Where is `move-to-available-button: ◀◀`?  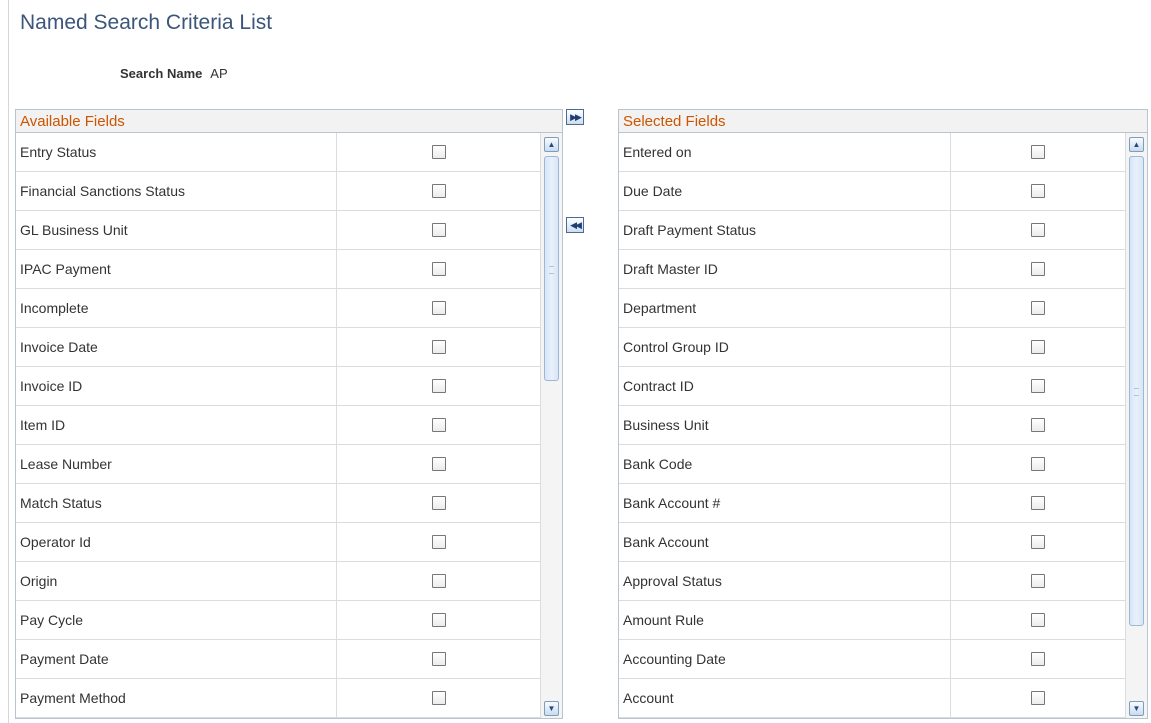
move-to-available-button: ◀◀ is located at coordinates (575, 225).